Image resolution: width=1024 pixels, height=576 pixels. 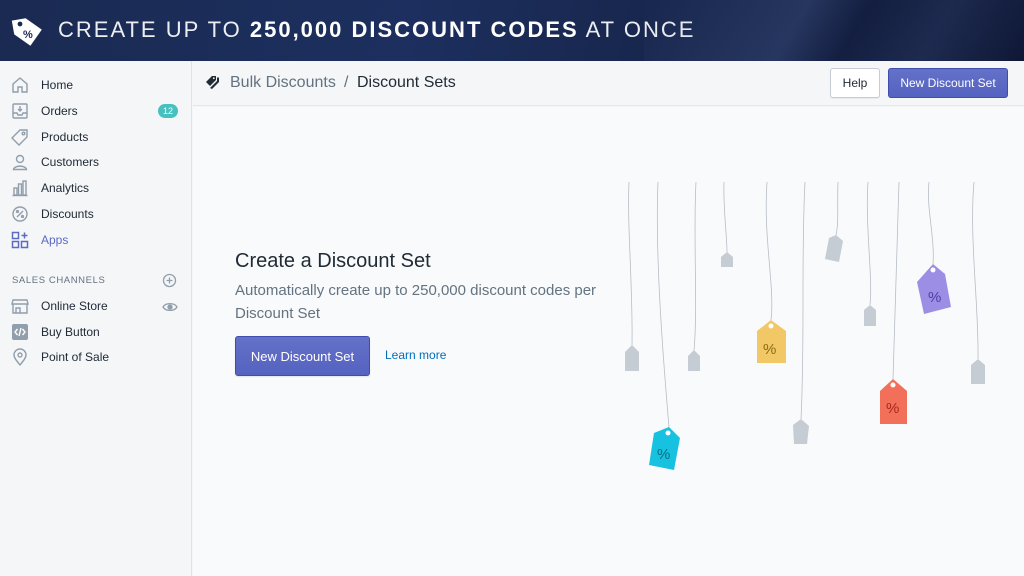 I want to click on home-icon, so click(x=20, y=85).